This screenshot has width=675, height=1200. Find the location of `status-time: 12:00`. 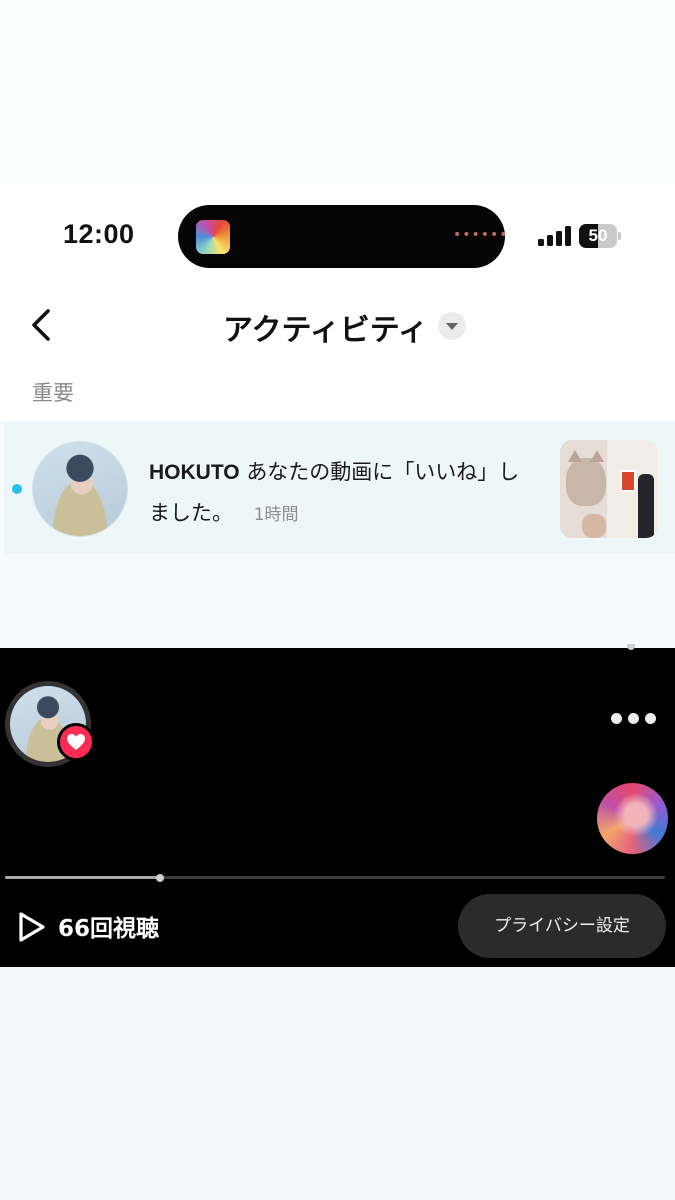

status-time: 12:00 is located at coordinates (99, 234).